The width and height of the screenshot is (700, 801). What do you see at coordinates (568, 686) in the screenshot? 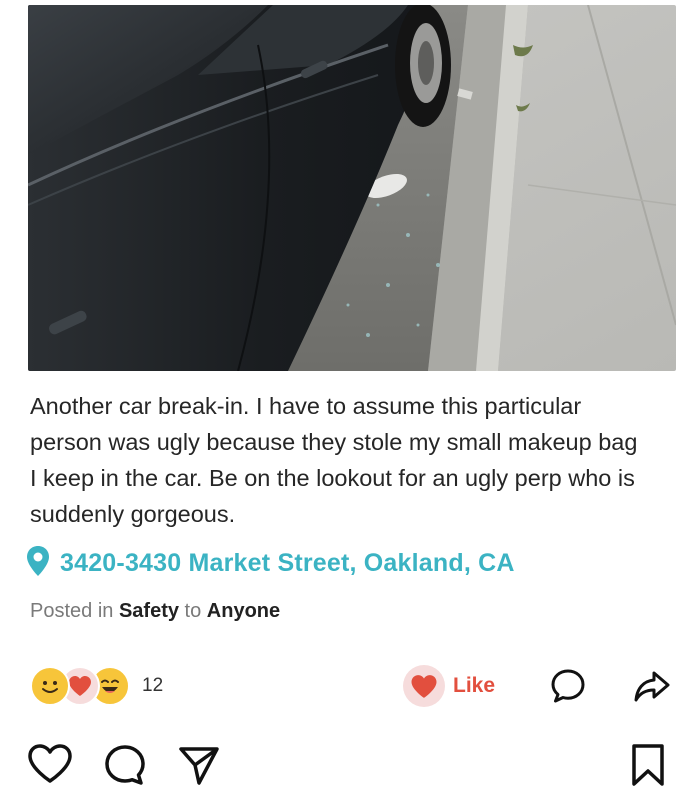
I see `comment-icon` at bounding box center [568, 686].